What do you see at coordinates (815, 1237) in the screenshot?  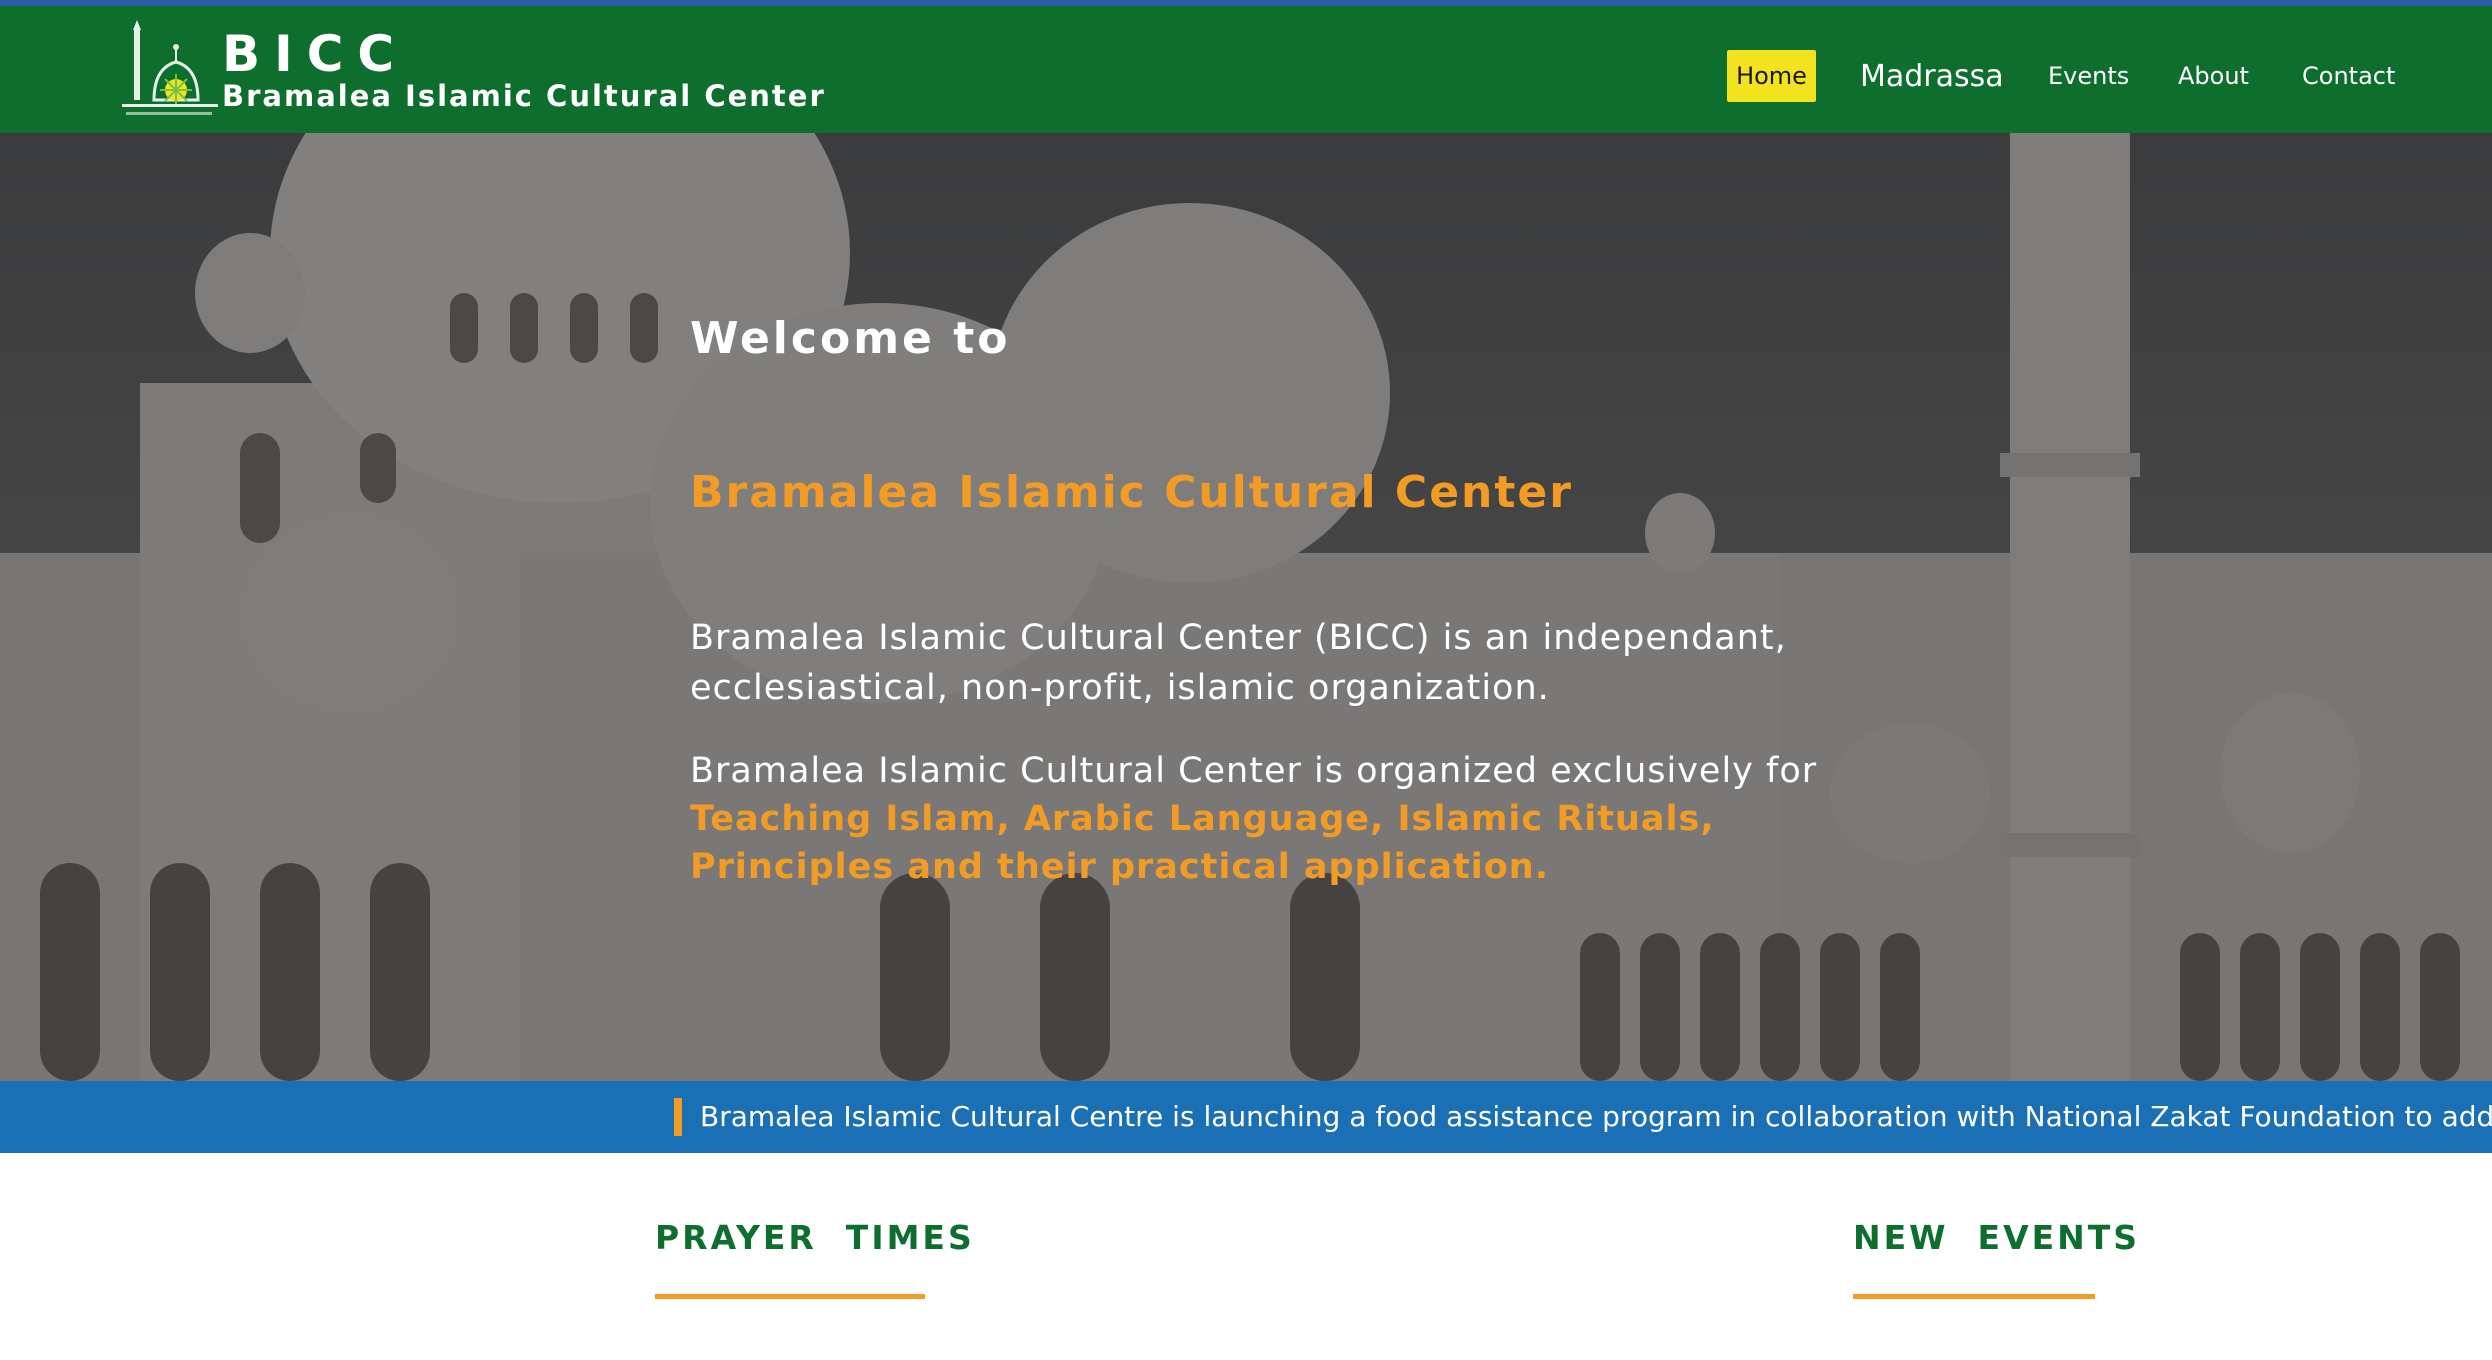 I see `prayer-times-heading: PRAYER TIMES` at bounding box center [815, 1237].